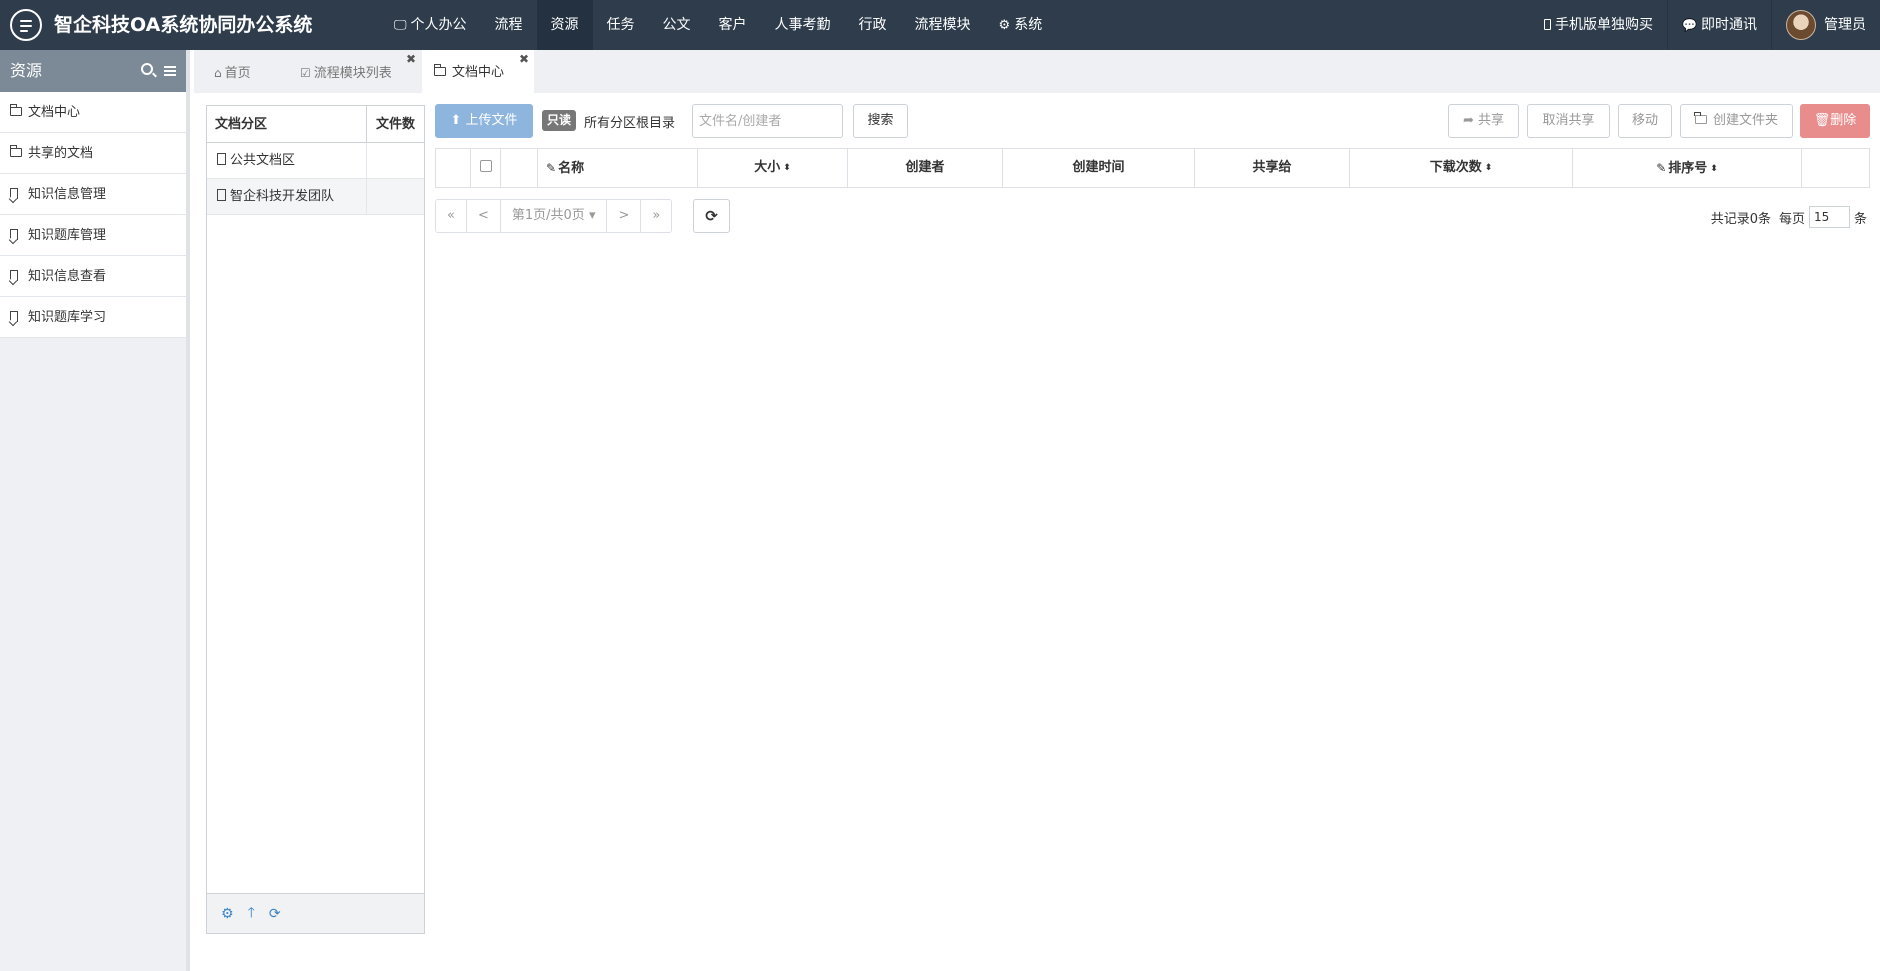 The image size is (1880, 971). What do you see at coordinates (925, 168) in the screenshot?
I see `column-header-creator: 创建者` at bounding box center [925, 168].